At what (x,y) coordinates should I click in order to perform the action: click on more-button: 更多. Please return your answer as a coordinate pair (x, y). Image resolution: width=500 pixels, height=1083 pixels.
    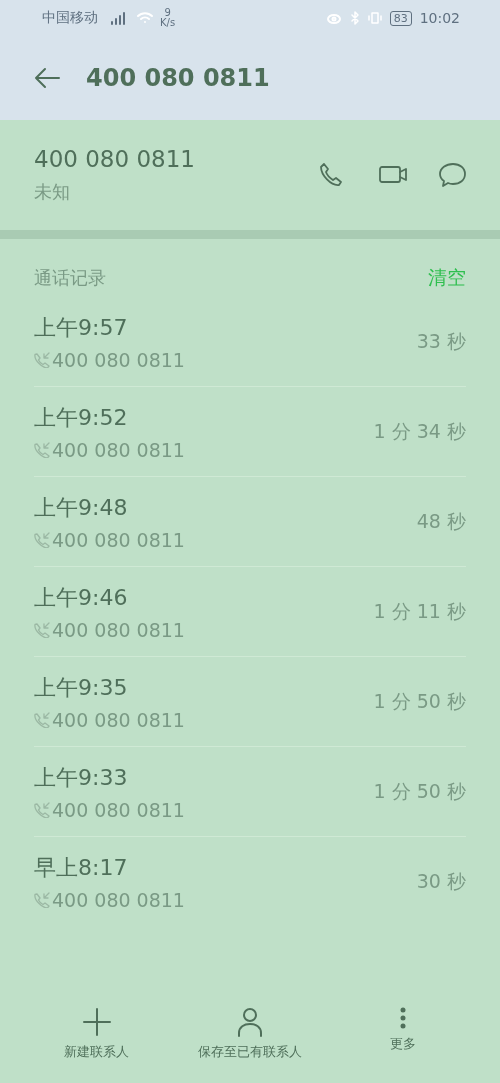
    Looking at the image, I should click on (403, 1028).